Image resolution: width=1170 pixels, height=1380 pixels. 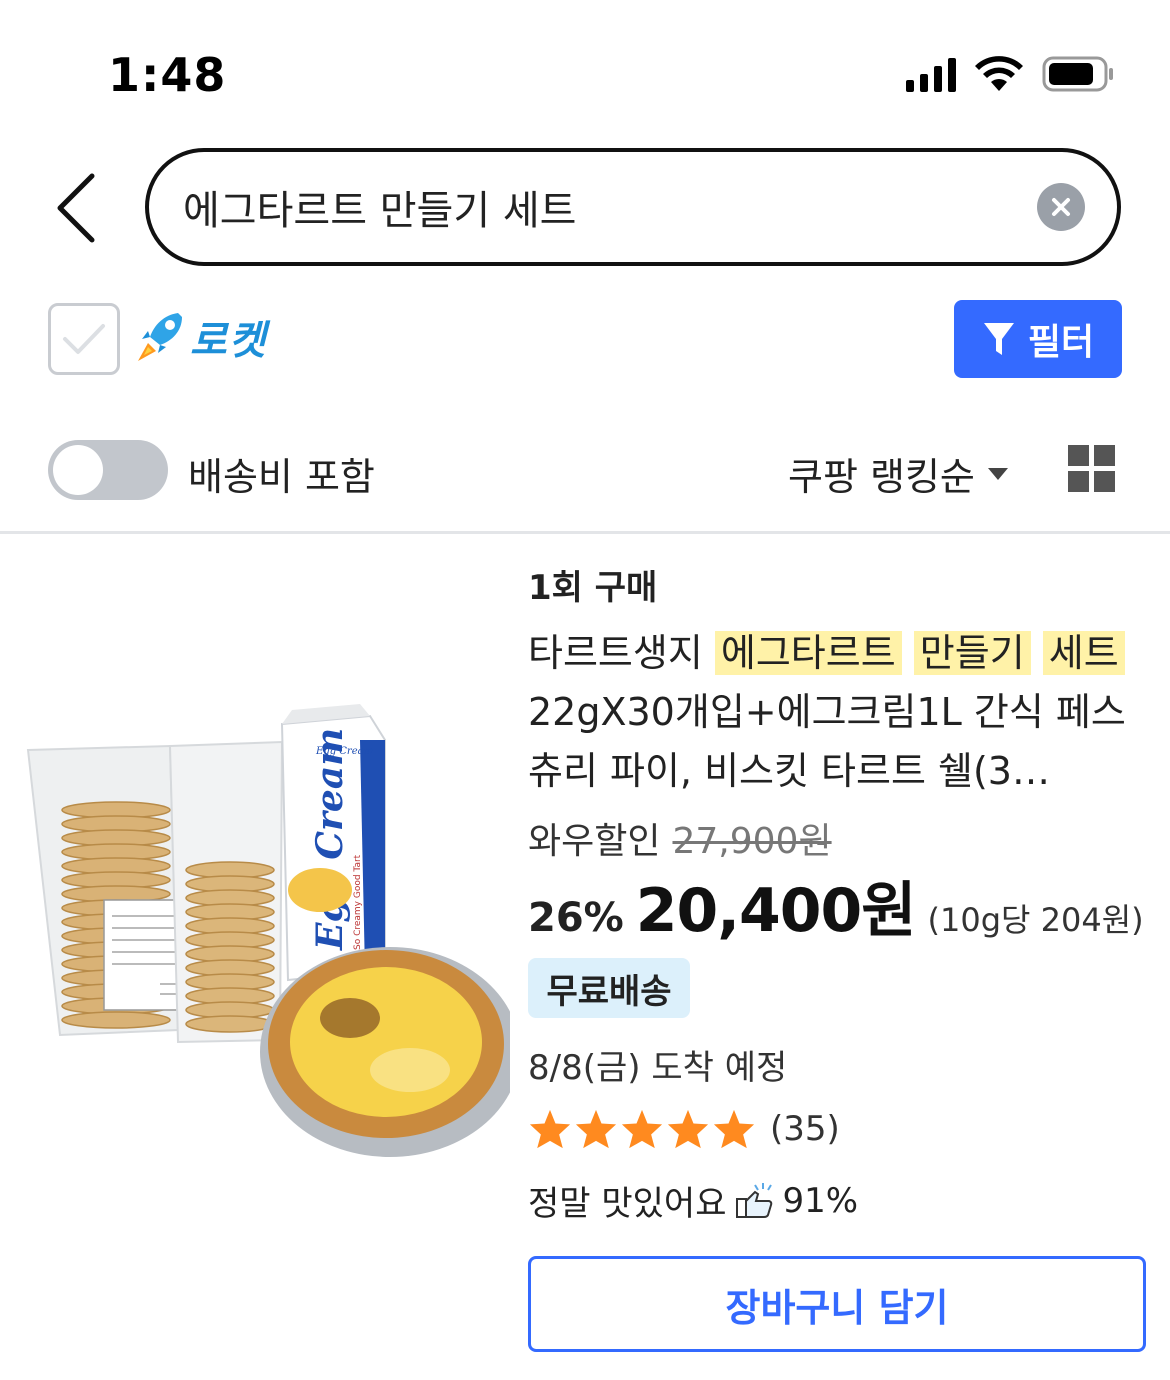 What do you see at coordinates (805, 1129) in the screenshot?
I see `review-count: (35)` at bounding box center [805, 1129].